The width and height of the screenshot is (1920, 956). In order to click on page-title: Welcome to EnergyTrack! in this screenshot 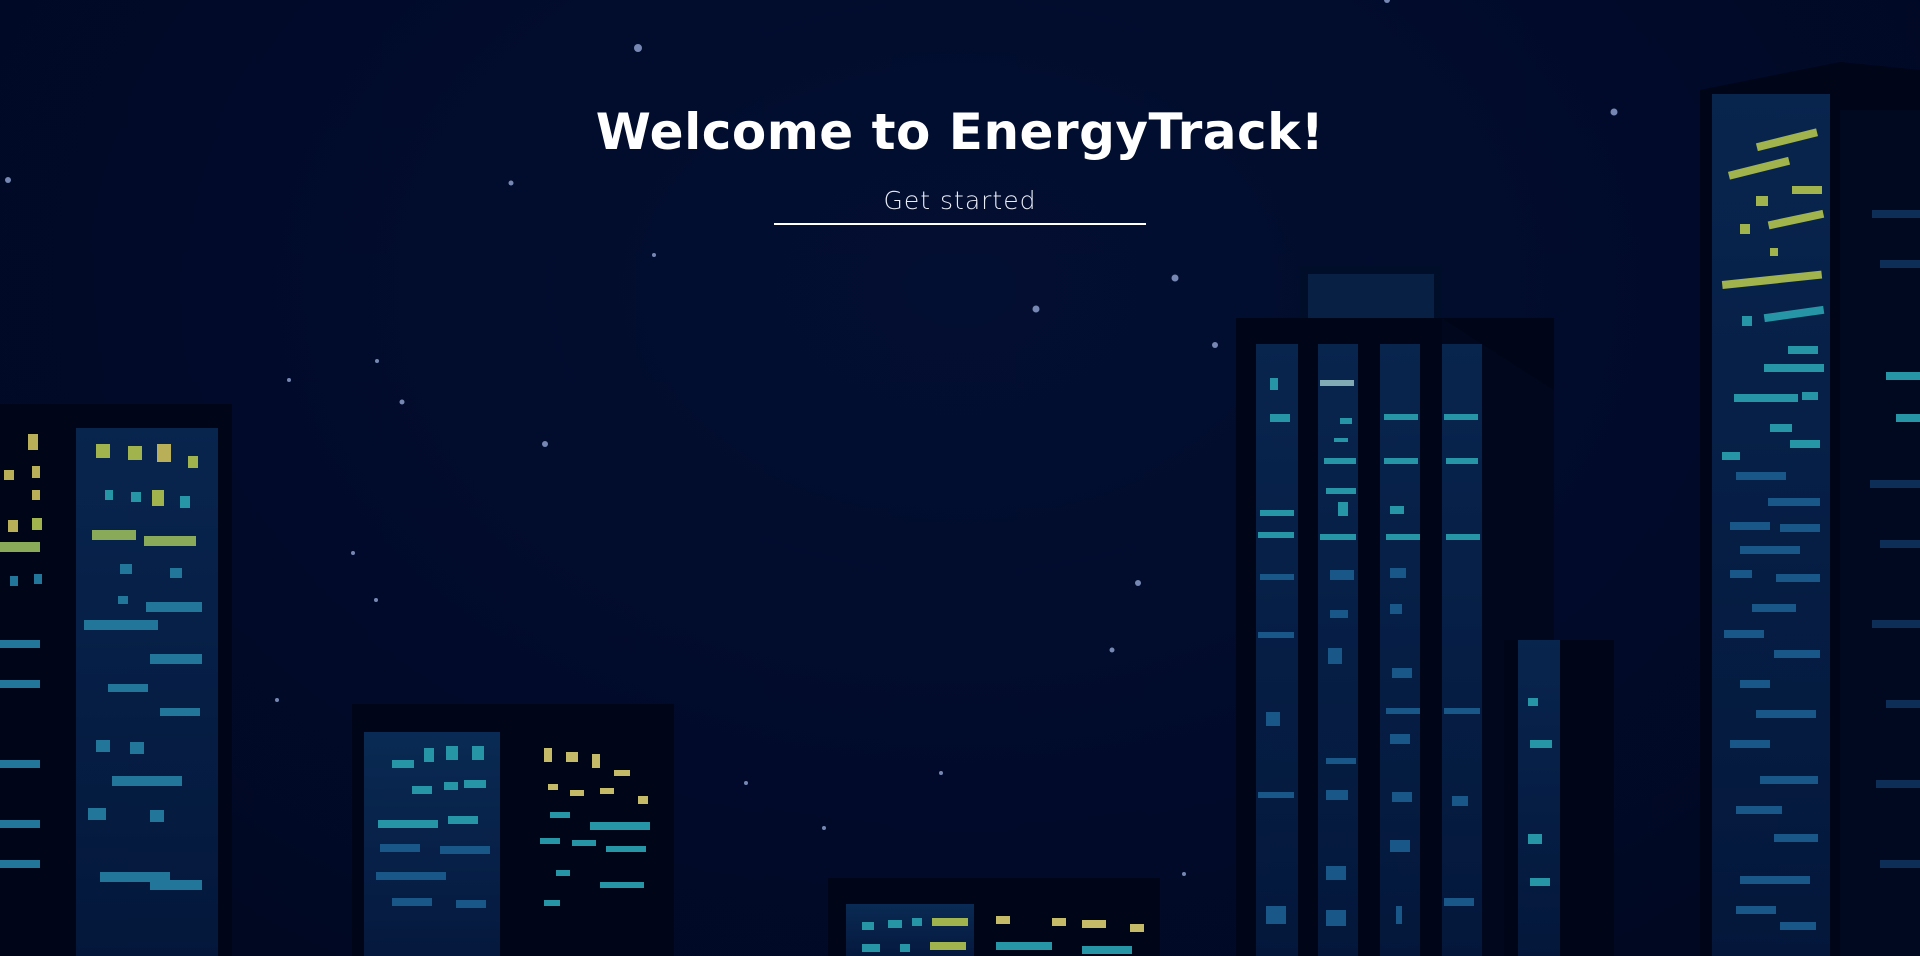, I will do `click(960, 132)`.